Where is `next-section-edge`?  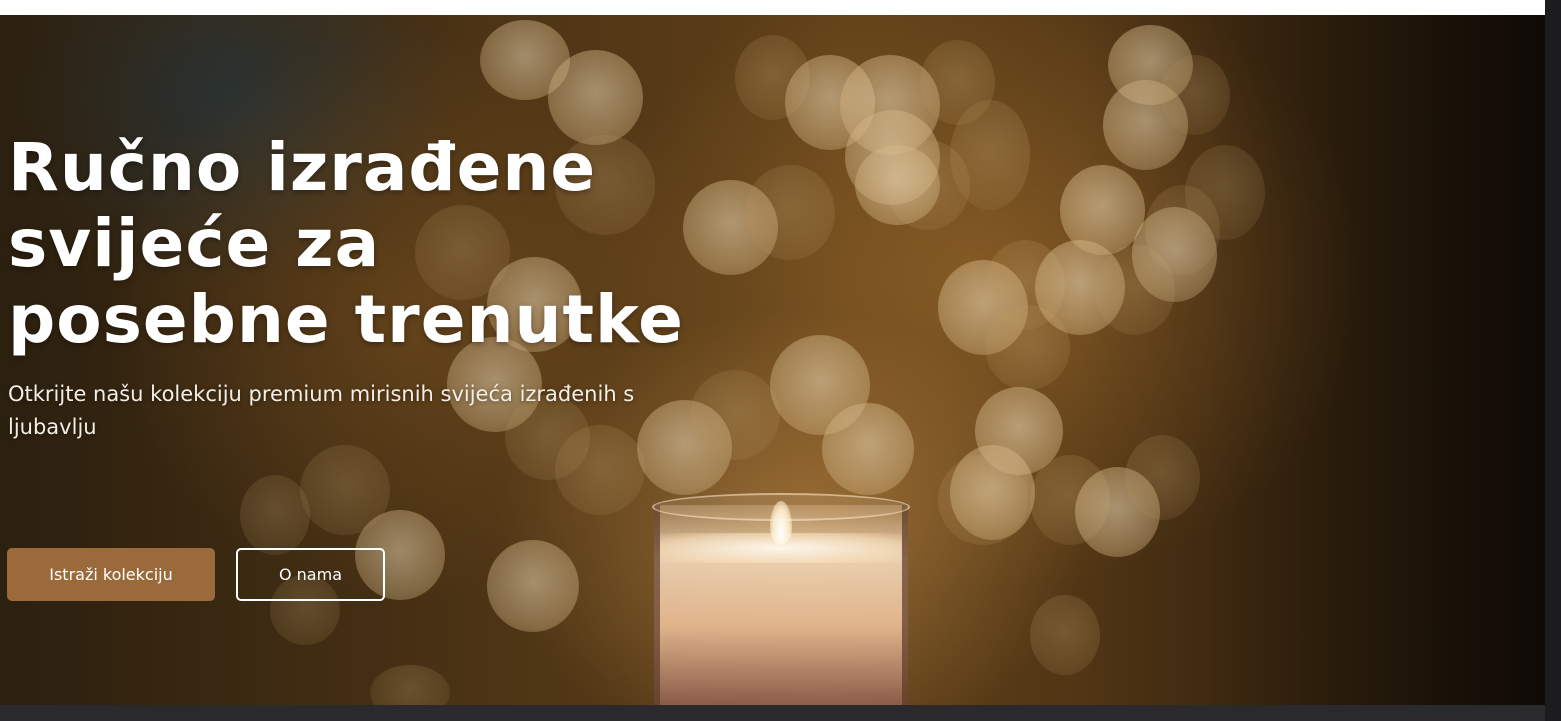 next-section-edge is located at coordinates (772, 713).